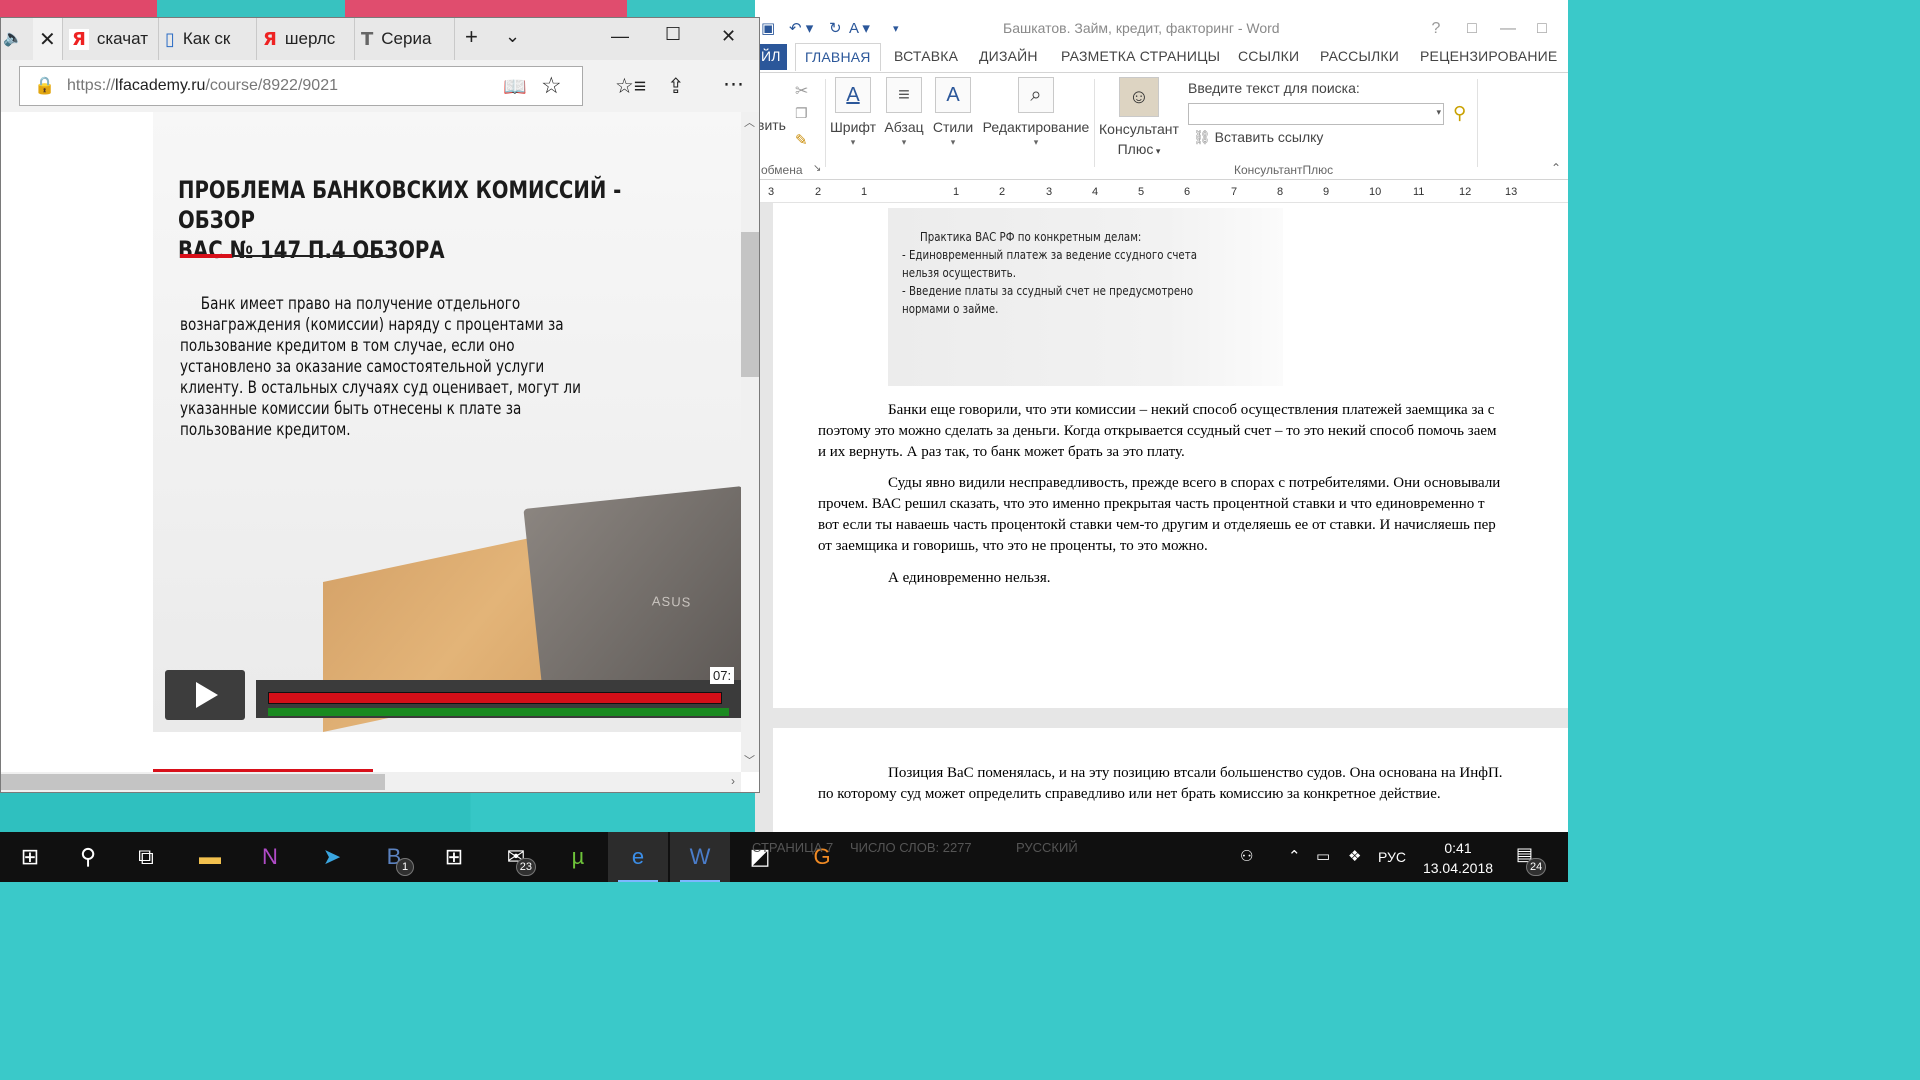 The width and height of the screenshot is (1920, 1080). What do you see at coordinates (471, 37) in the screenshot?
I see `new-tab-button: +` at bounding box center [471, 37].